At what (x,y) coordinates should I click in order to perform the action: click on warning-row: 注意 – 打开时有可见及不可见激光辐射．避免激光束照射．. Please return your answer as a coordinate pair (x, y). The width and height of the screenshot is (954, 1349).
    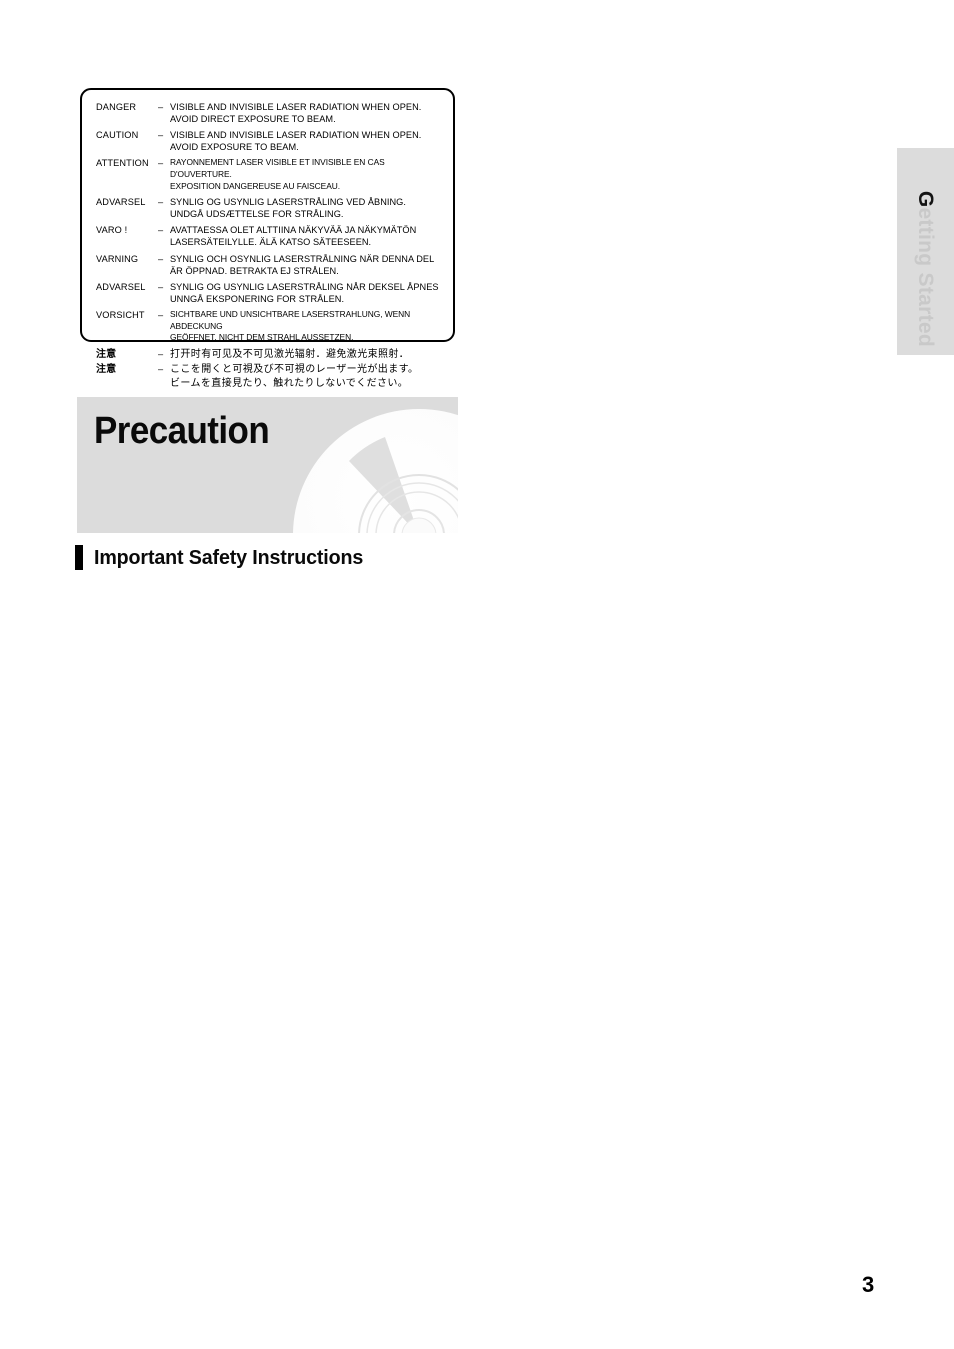
    Looking at the image, I should click on (270, 355).